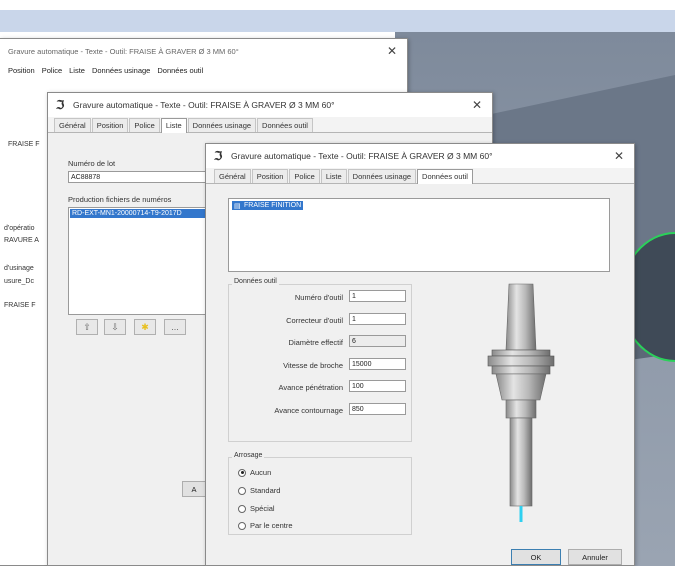 The image size is (675, 566). Describe the element at coordinates (377, 296) in the screenshot. I see `tool-number-input: 1` at that location.